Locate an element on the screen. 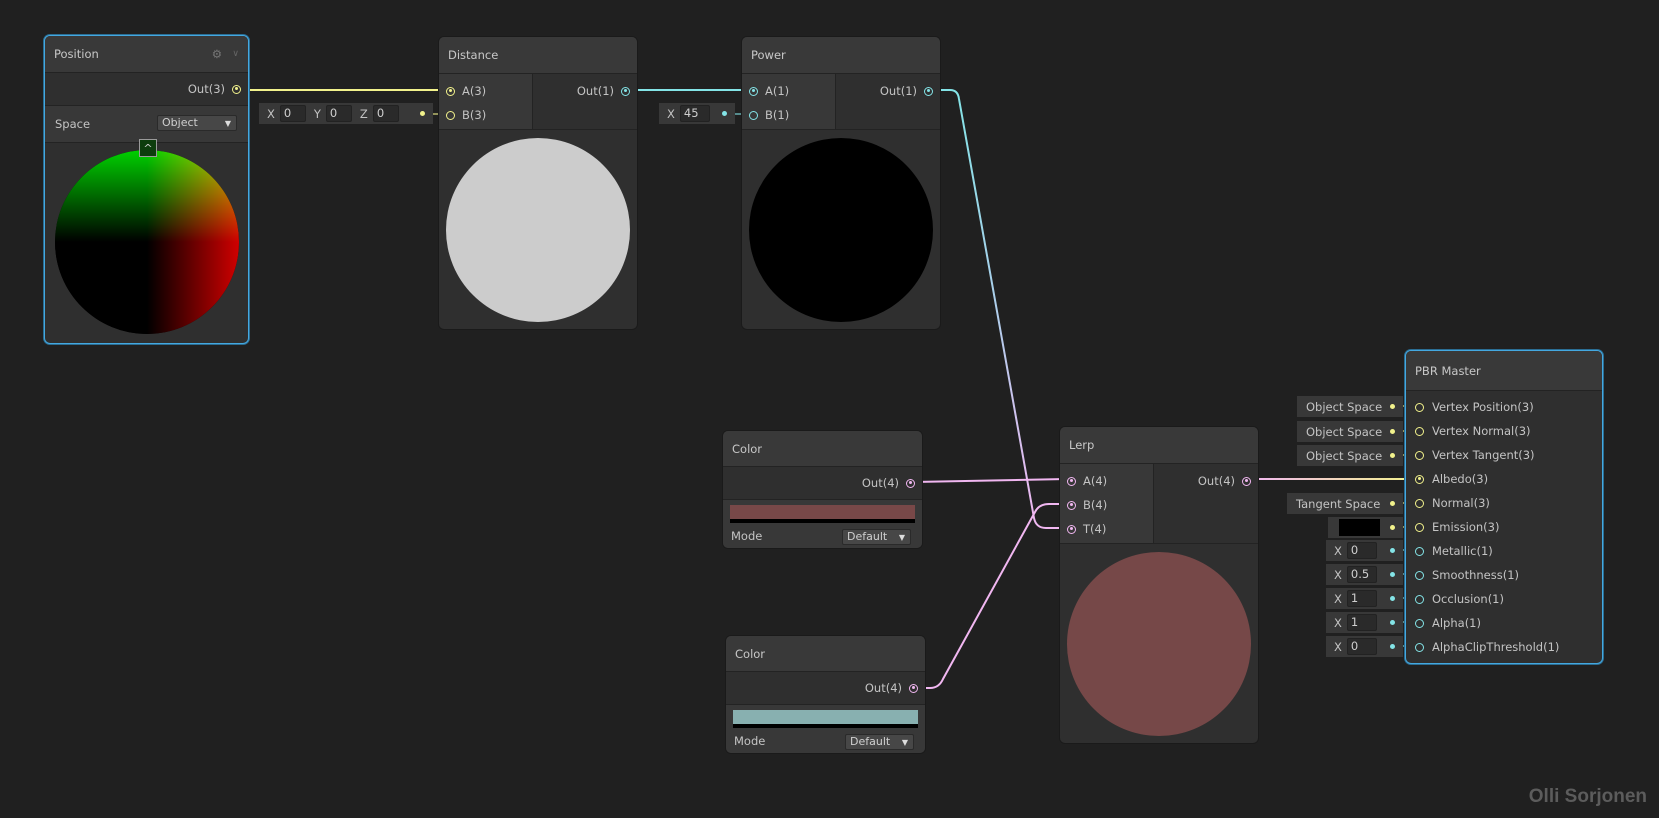  position-node: Position ⚙ ∨ Out(3) Space Object ▼ ^ is located at coordinates (146, 189).